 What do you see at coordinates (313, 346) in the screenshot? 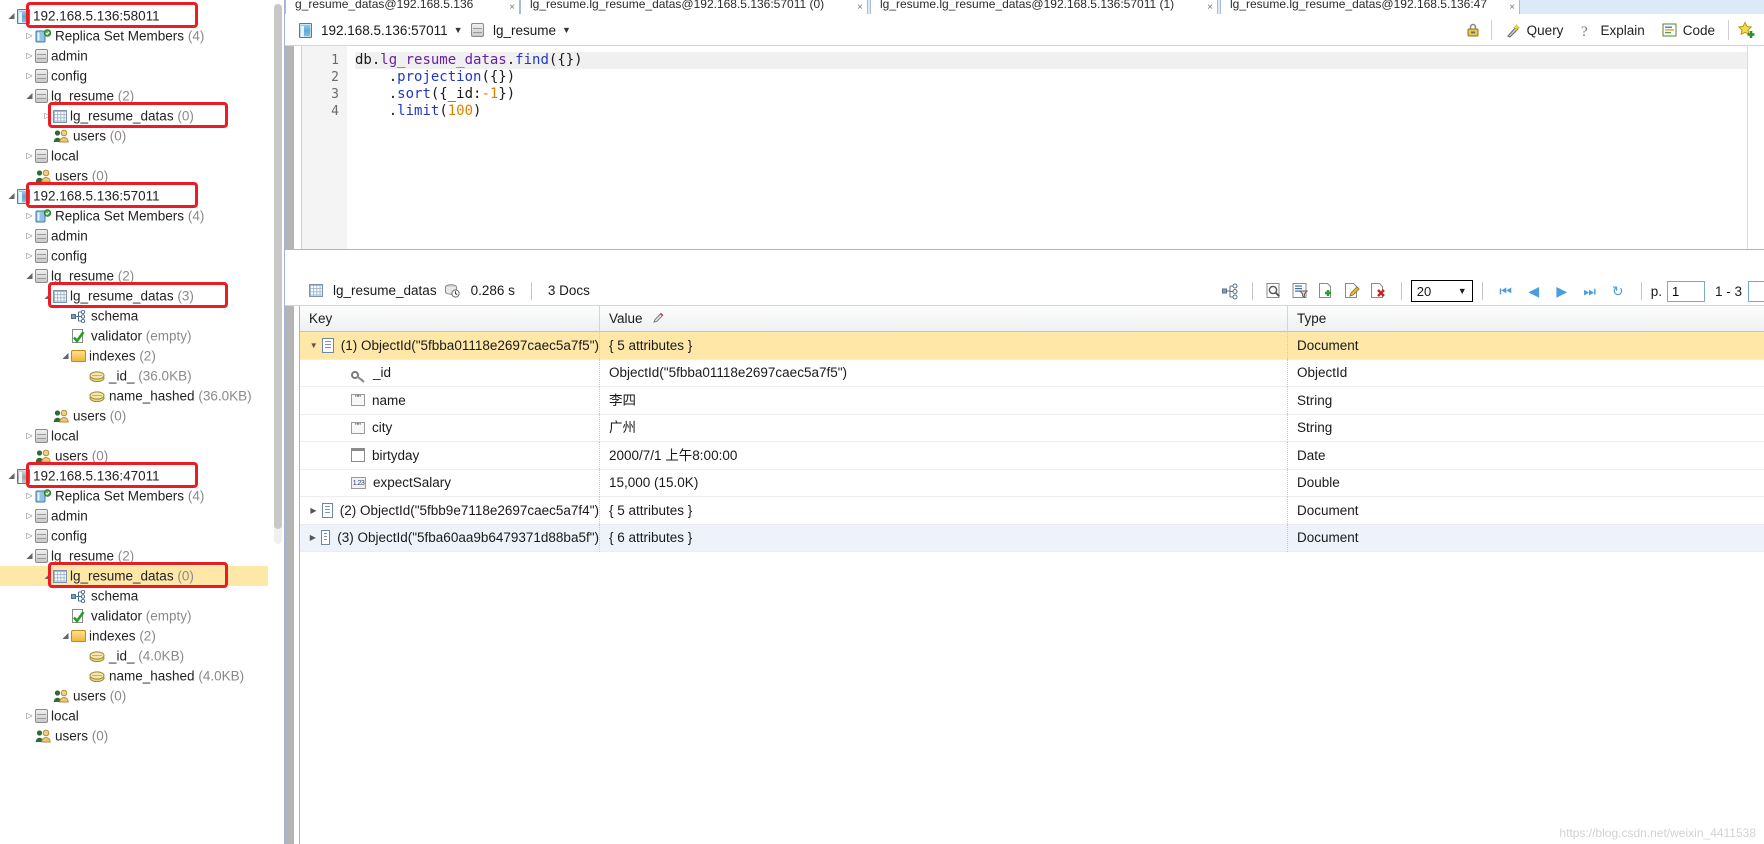
I see `expand-toggle-icon: ▼` at bounding box center [313, 346].